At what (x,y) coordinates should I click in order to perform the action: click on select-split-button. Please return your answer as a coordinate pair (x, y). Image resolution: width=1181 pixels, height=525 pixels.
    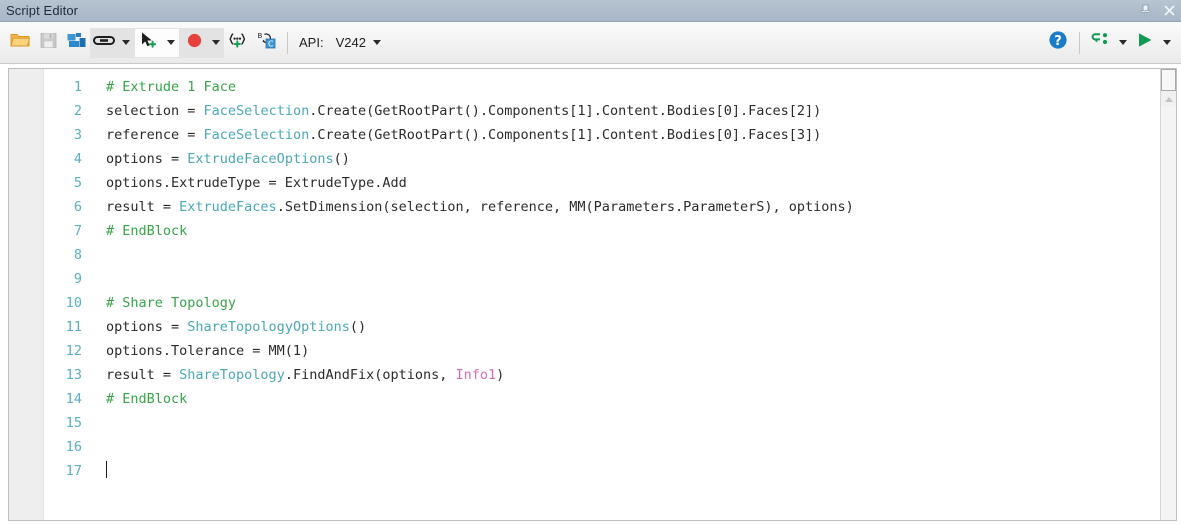
    Looking at the image, I should click on (157, 42).